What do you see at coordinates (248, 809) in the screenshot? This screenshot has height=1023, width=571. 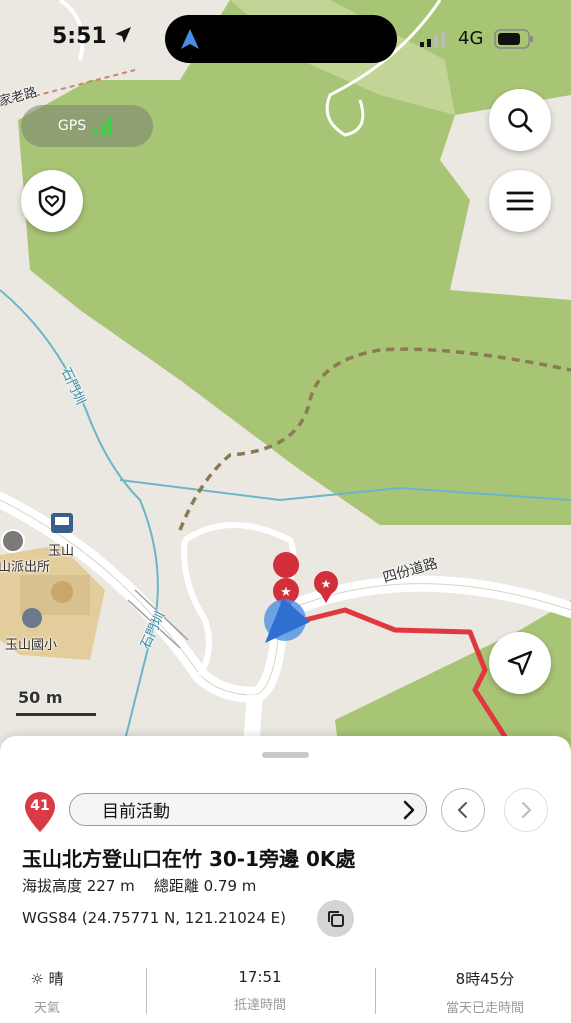 I see `current-activity-button: 目前活動` at bounding box center [248, 809].